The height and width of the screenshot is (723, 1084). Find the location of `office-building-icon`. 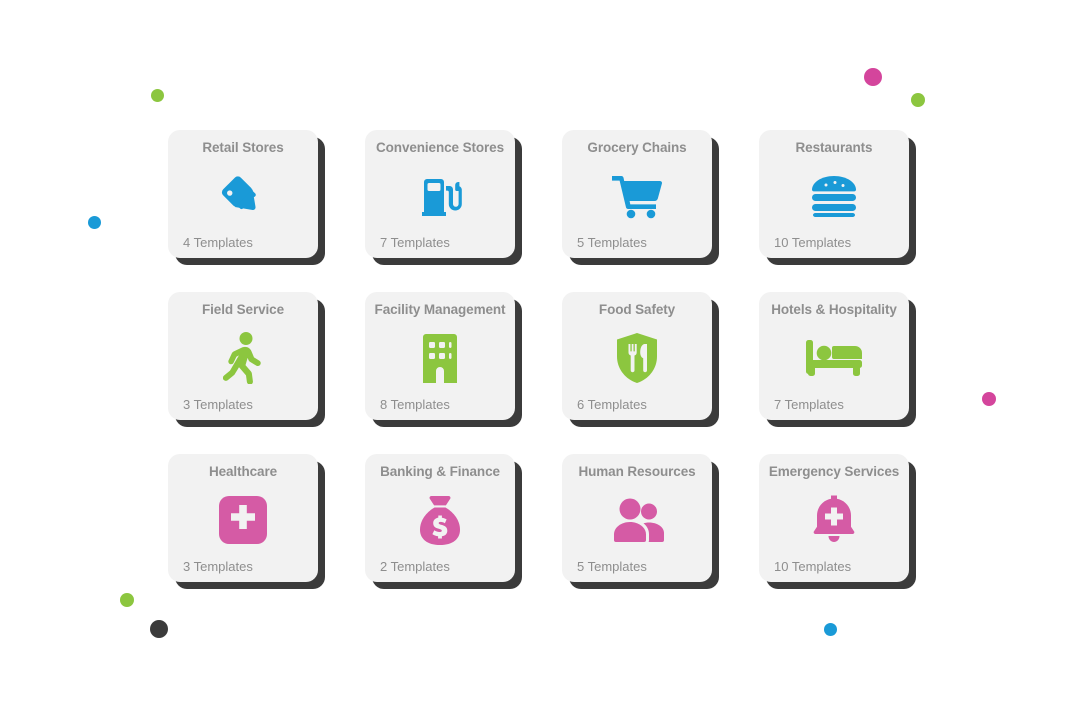

office-building-icon is located at coordinates (440, 357).